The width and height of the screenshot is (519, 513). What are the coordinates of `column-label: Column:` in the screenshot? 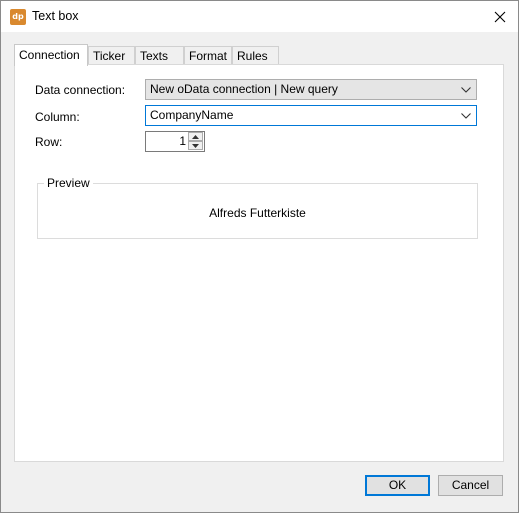 It's located at (57, 117).